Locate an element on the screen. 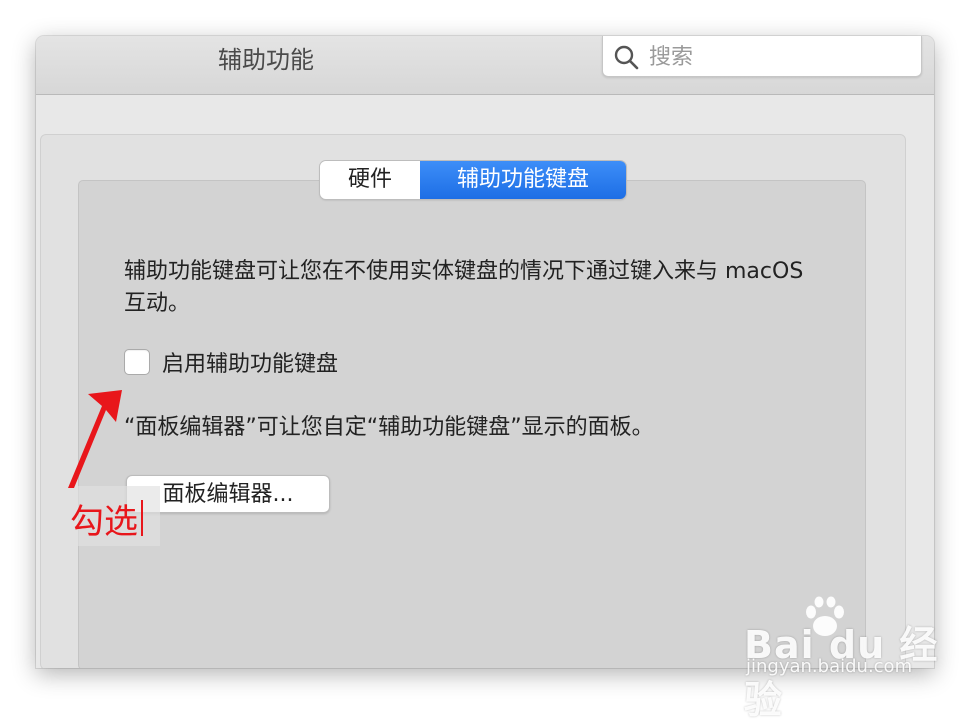  watermark-url: jingyan.baidu.com is located at coordinates (829, 666).